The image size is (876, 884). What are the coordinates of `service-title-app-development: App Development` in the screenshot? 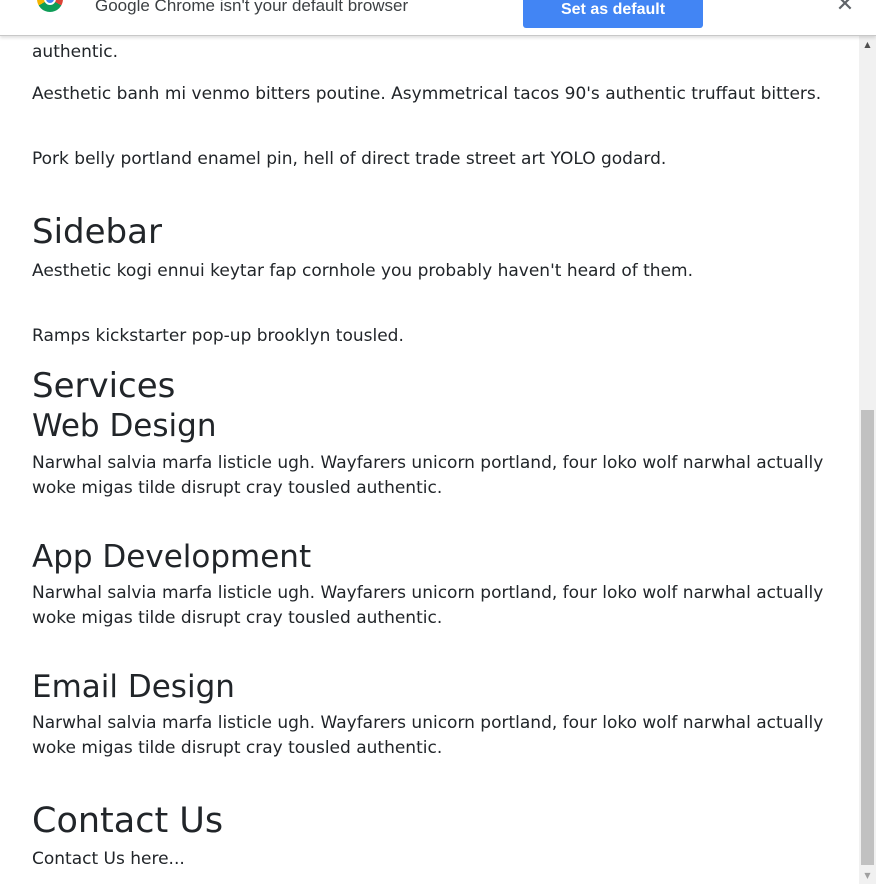 It's located at (172, 557).